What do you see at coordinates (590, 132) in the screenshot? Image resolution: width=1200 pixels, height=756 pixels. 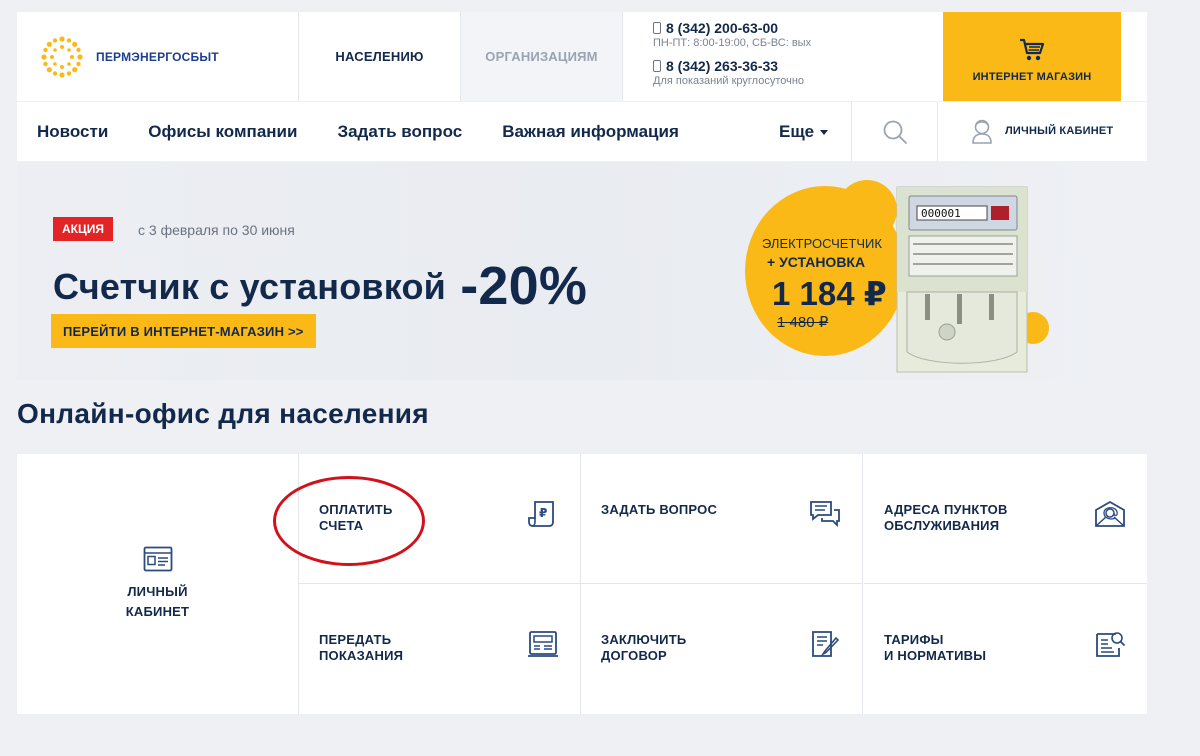 I see `nav-important-info: Важная информация` at bounding box center [590, 132].